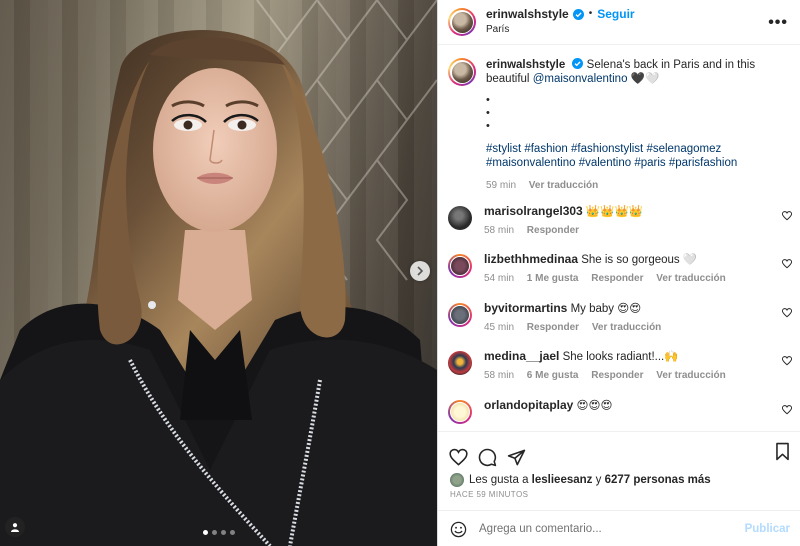 This screenshot has width=800, height=546. What do you see at coordinates (462, 22) in the screenshot?
I see `author-avatar` at bounding box center [462, 22].